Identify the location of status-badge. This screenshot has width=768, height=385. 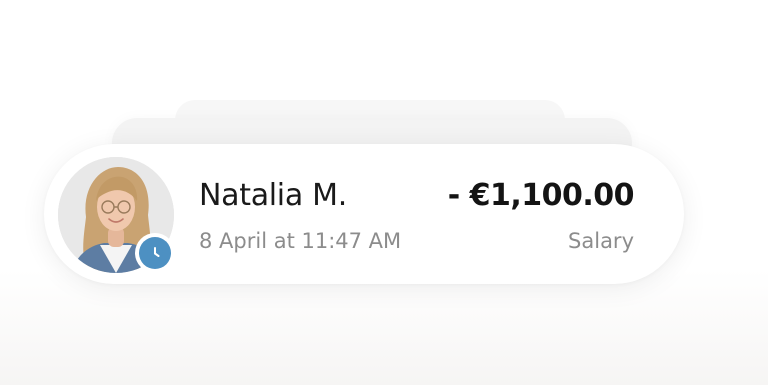
(155, 253).